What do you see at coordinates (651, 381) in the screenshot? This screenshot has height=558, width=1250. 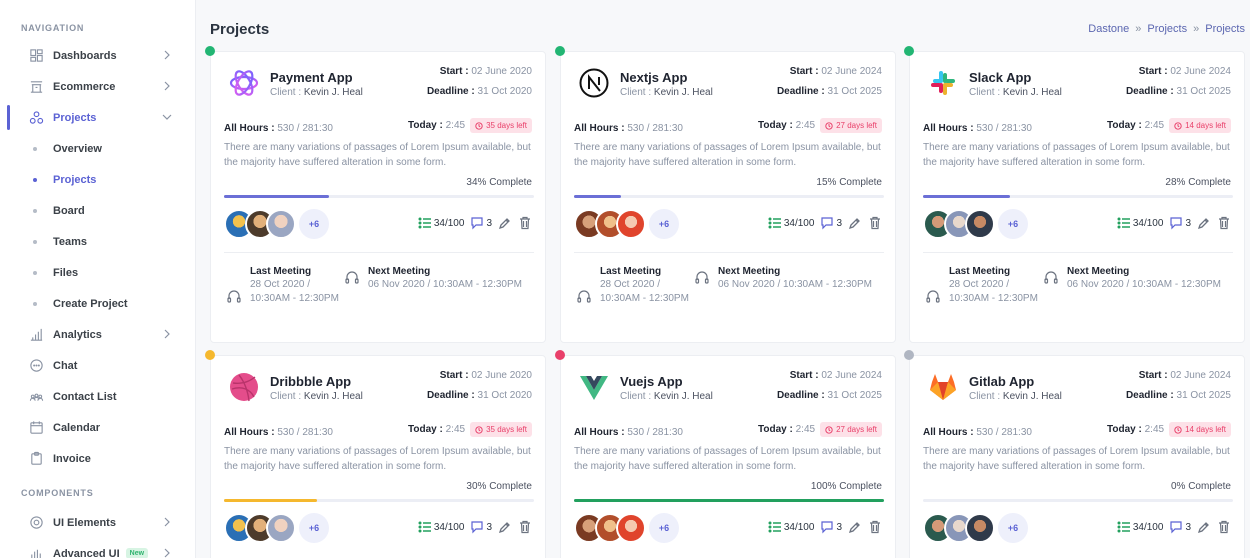 I see `project-name: Vuejs App` at bounding box center [651, 381].